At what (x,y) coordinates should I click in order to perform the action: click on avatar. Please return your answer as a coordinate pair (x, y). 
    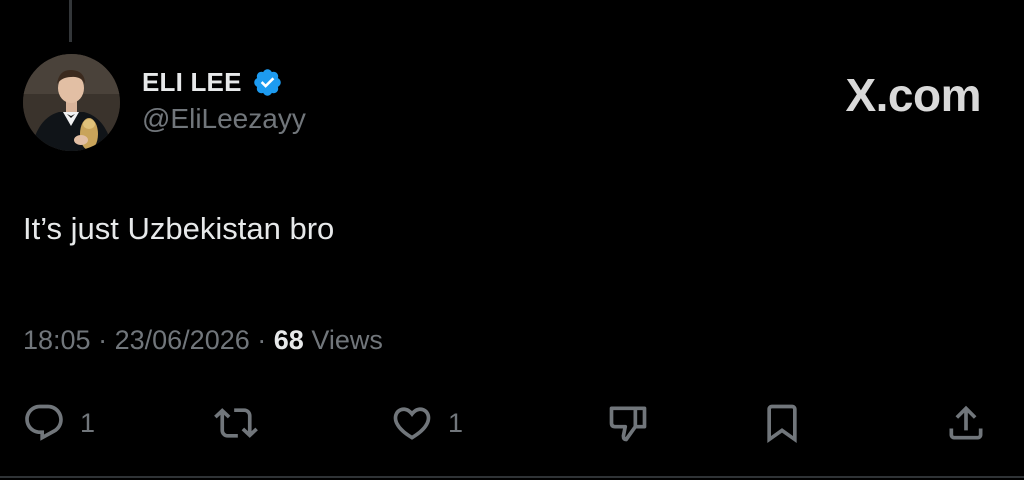
    Looking at the image, I should click on (71, 102).